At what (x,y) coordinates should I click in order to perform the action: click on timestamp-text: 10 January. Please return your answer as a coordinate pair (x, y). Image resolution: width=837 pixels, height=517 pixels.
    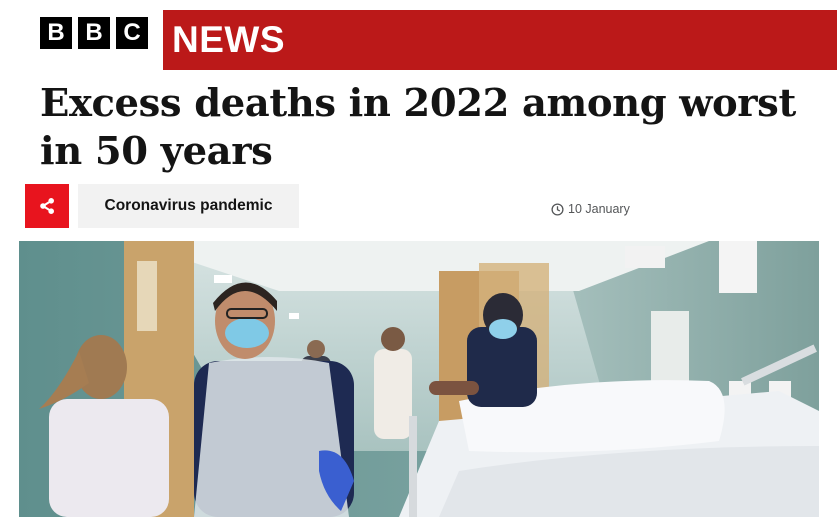
    Looking at the image, I should click on (599, 209).